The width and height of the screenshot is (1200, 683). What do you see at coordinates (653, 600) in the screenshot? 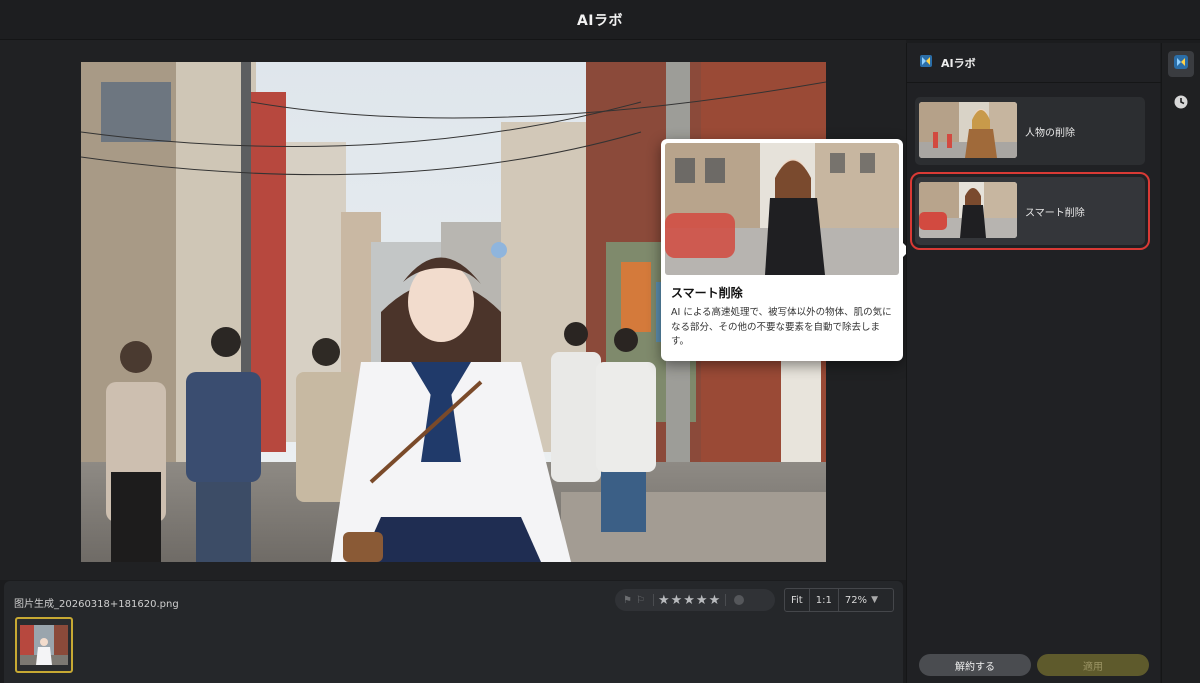
I see `rating-divider` at bounding box center [653, 600].